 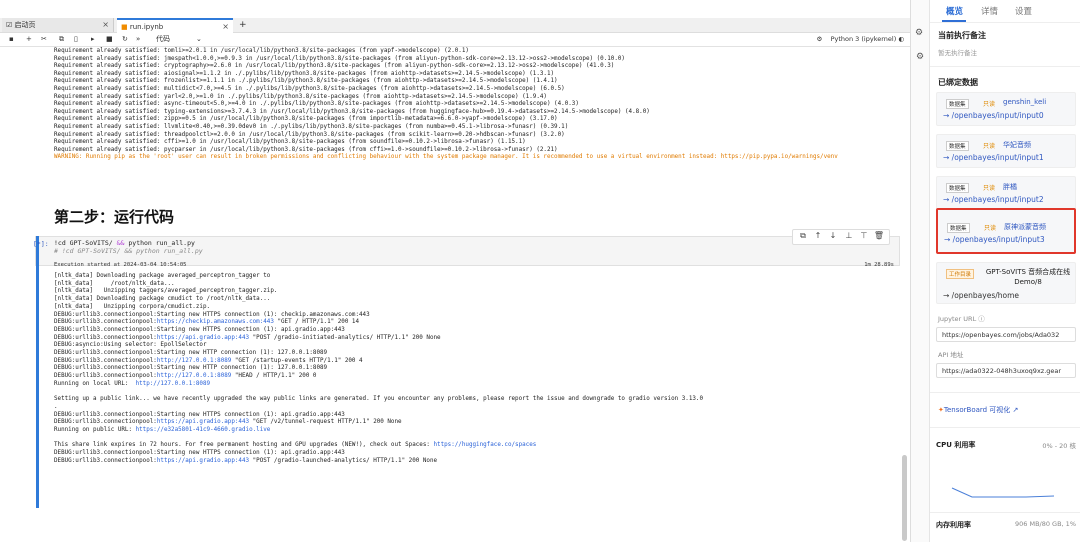 I want to click on dataset-name: 原神派蒙音频, so click(x=1025, y=227).